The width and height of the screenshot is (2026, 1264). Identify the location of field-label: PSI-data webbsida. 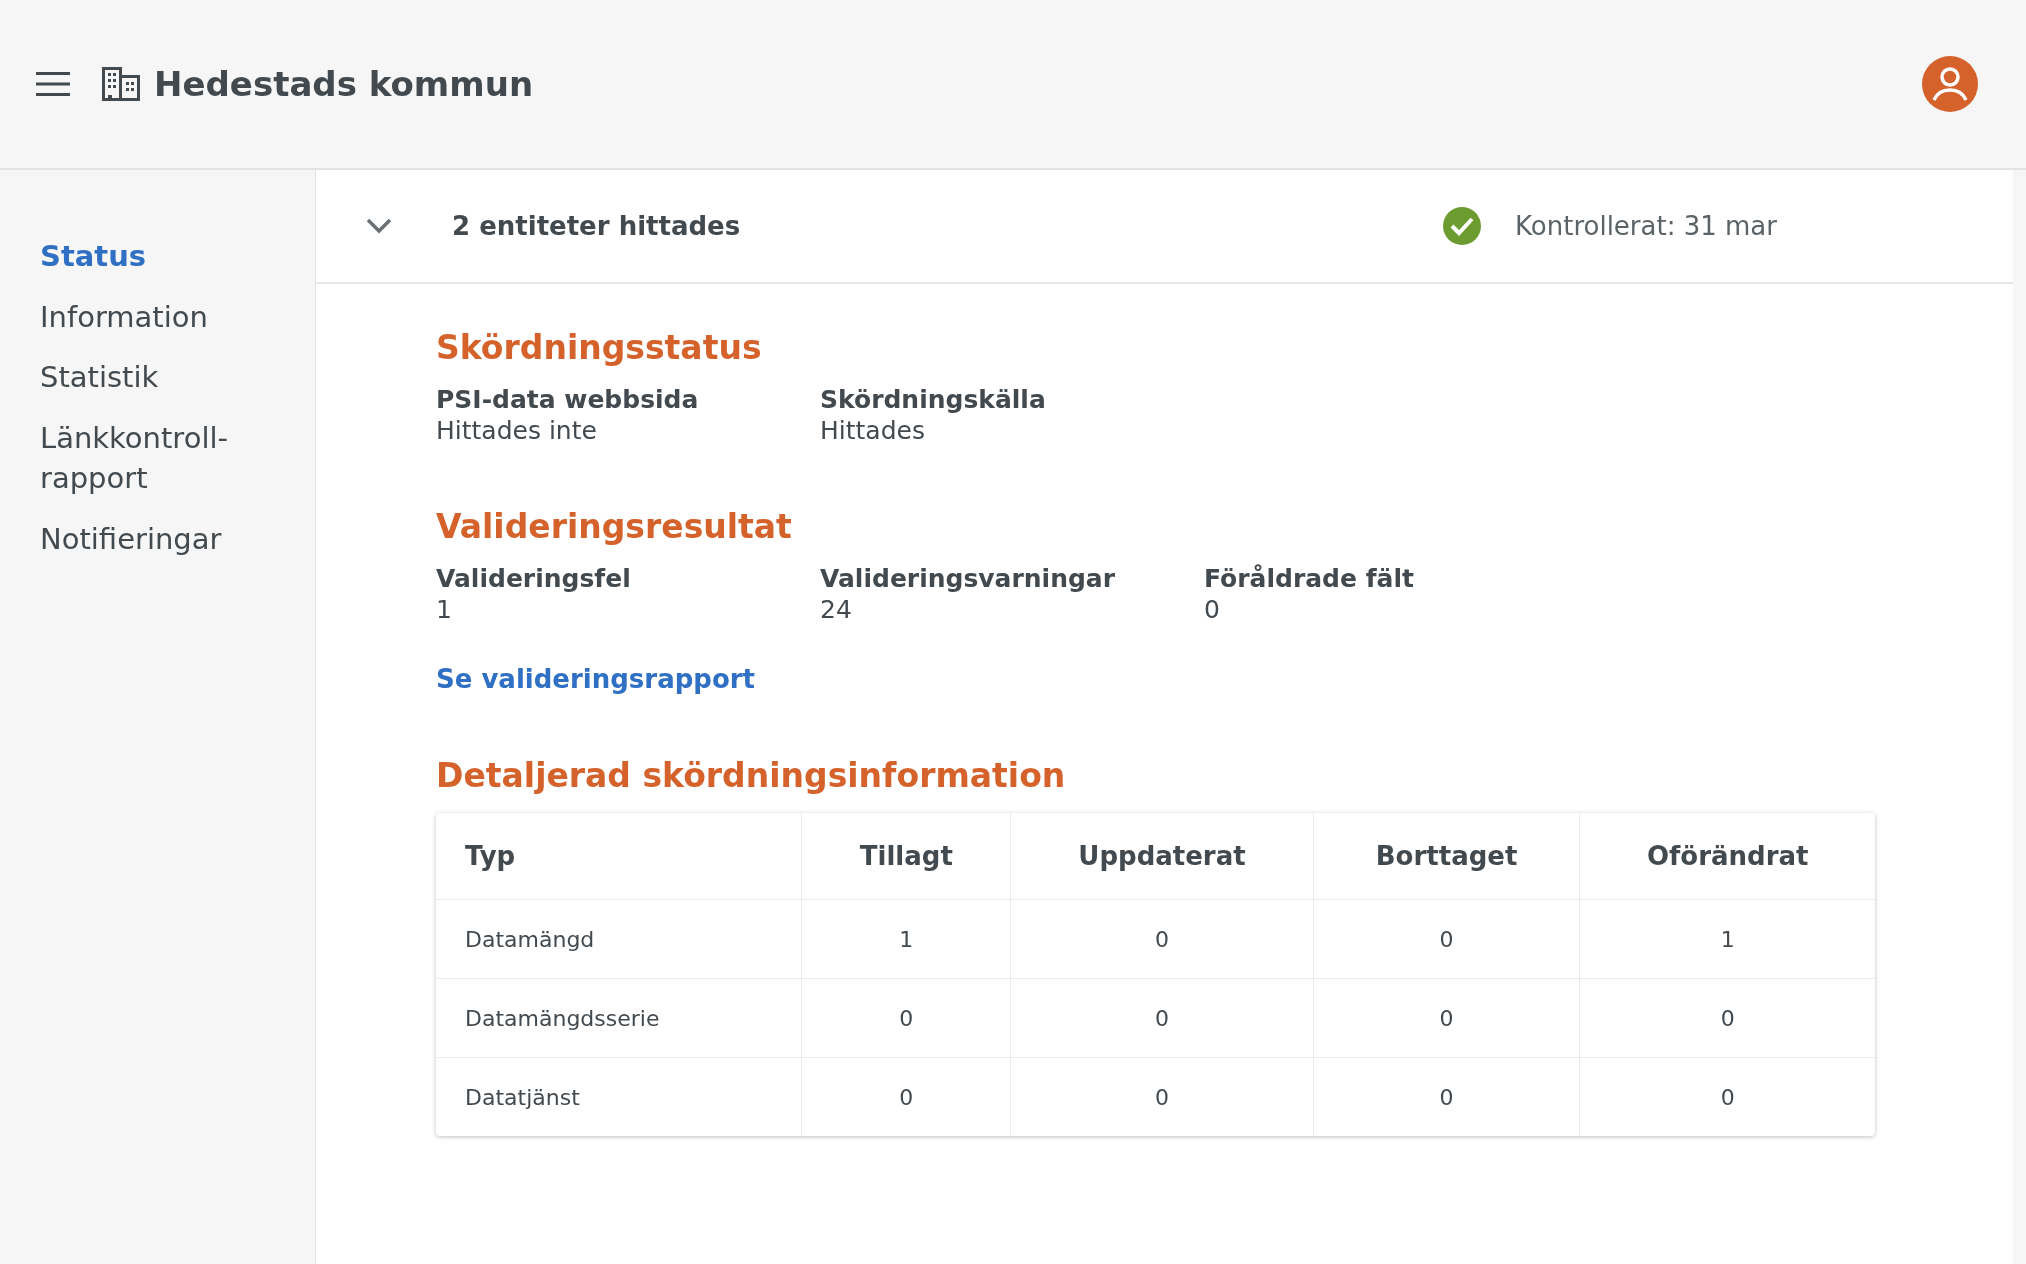
(568, 399).